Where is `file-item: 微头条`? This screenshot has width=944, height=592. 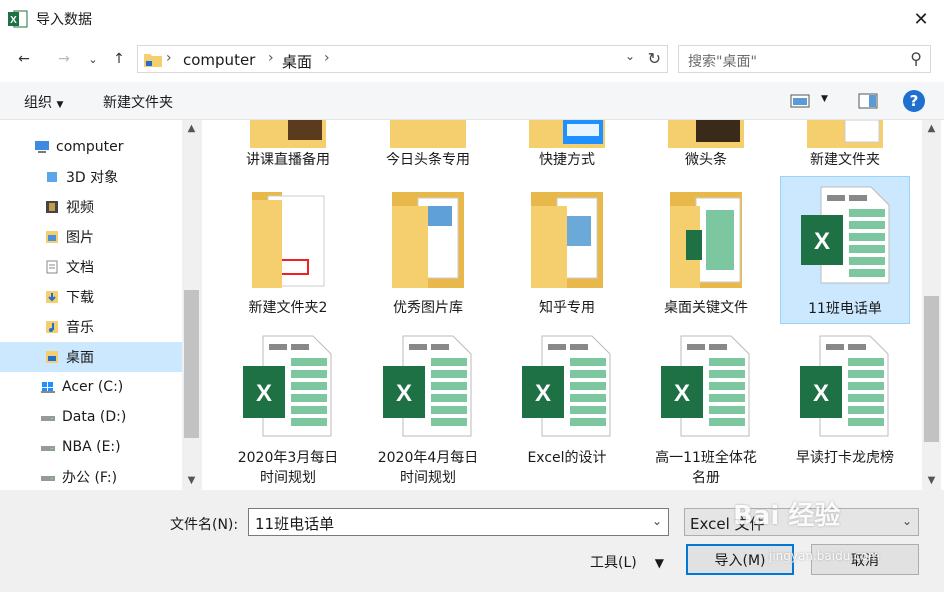 file-item: 微头条 is located at coordinates (706, 148).